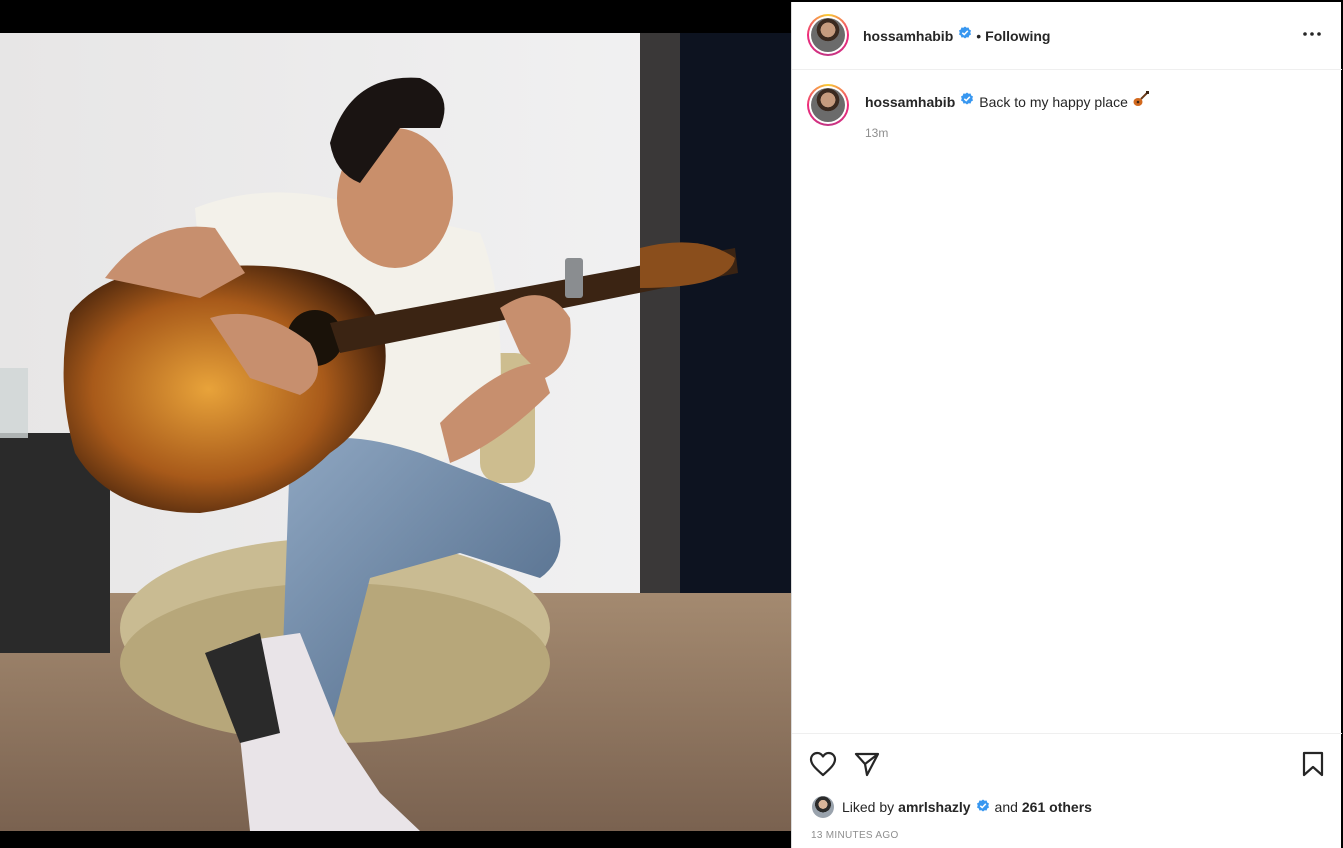 The height and width of the screenshot is (848, 1343). I want to click on send-icon, so click(867, 766).